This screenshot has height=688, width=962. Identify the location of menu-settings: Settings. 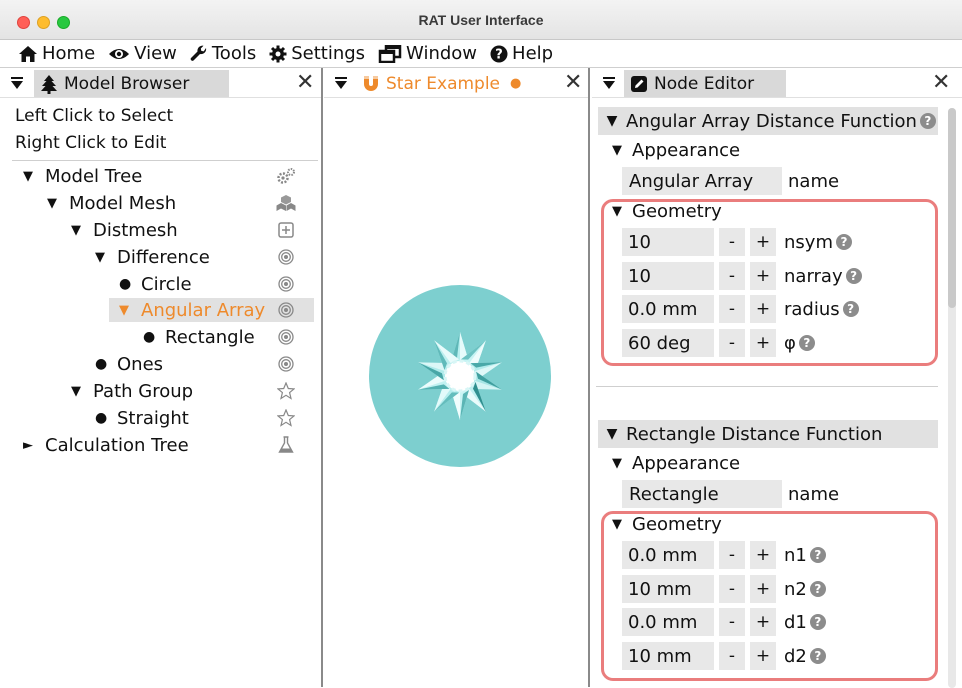
(317, 53).